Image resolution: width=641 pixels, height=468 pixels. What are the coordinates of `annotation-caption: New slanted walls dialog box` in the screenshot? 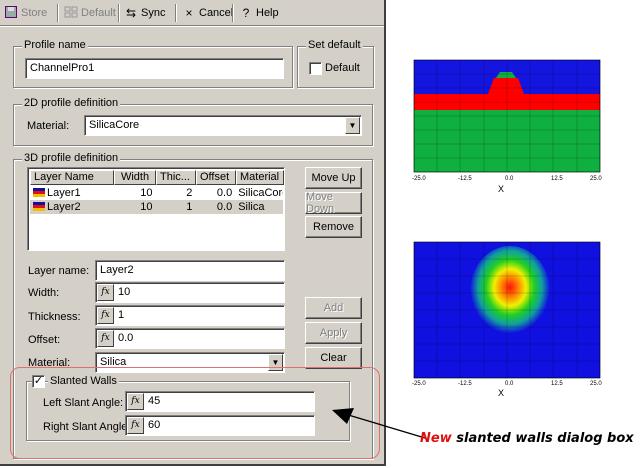 It's located at (527, 438).